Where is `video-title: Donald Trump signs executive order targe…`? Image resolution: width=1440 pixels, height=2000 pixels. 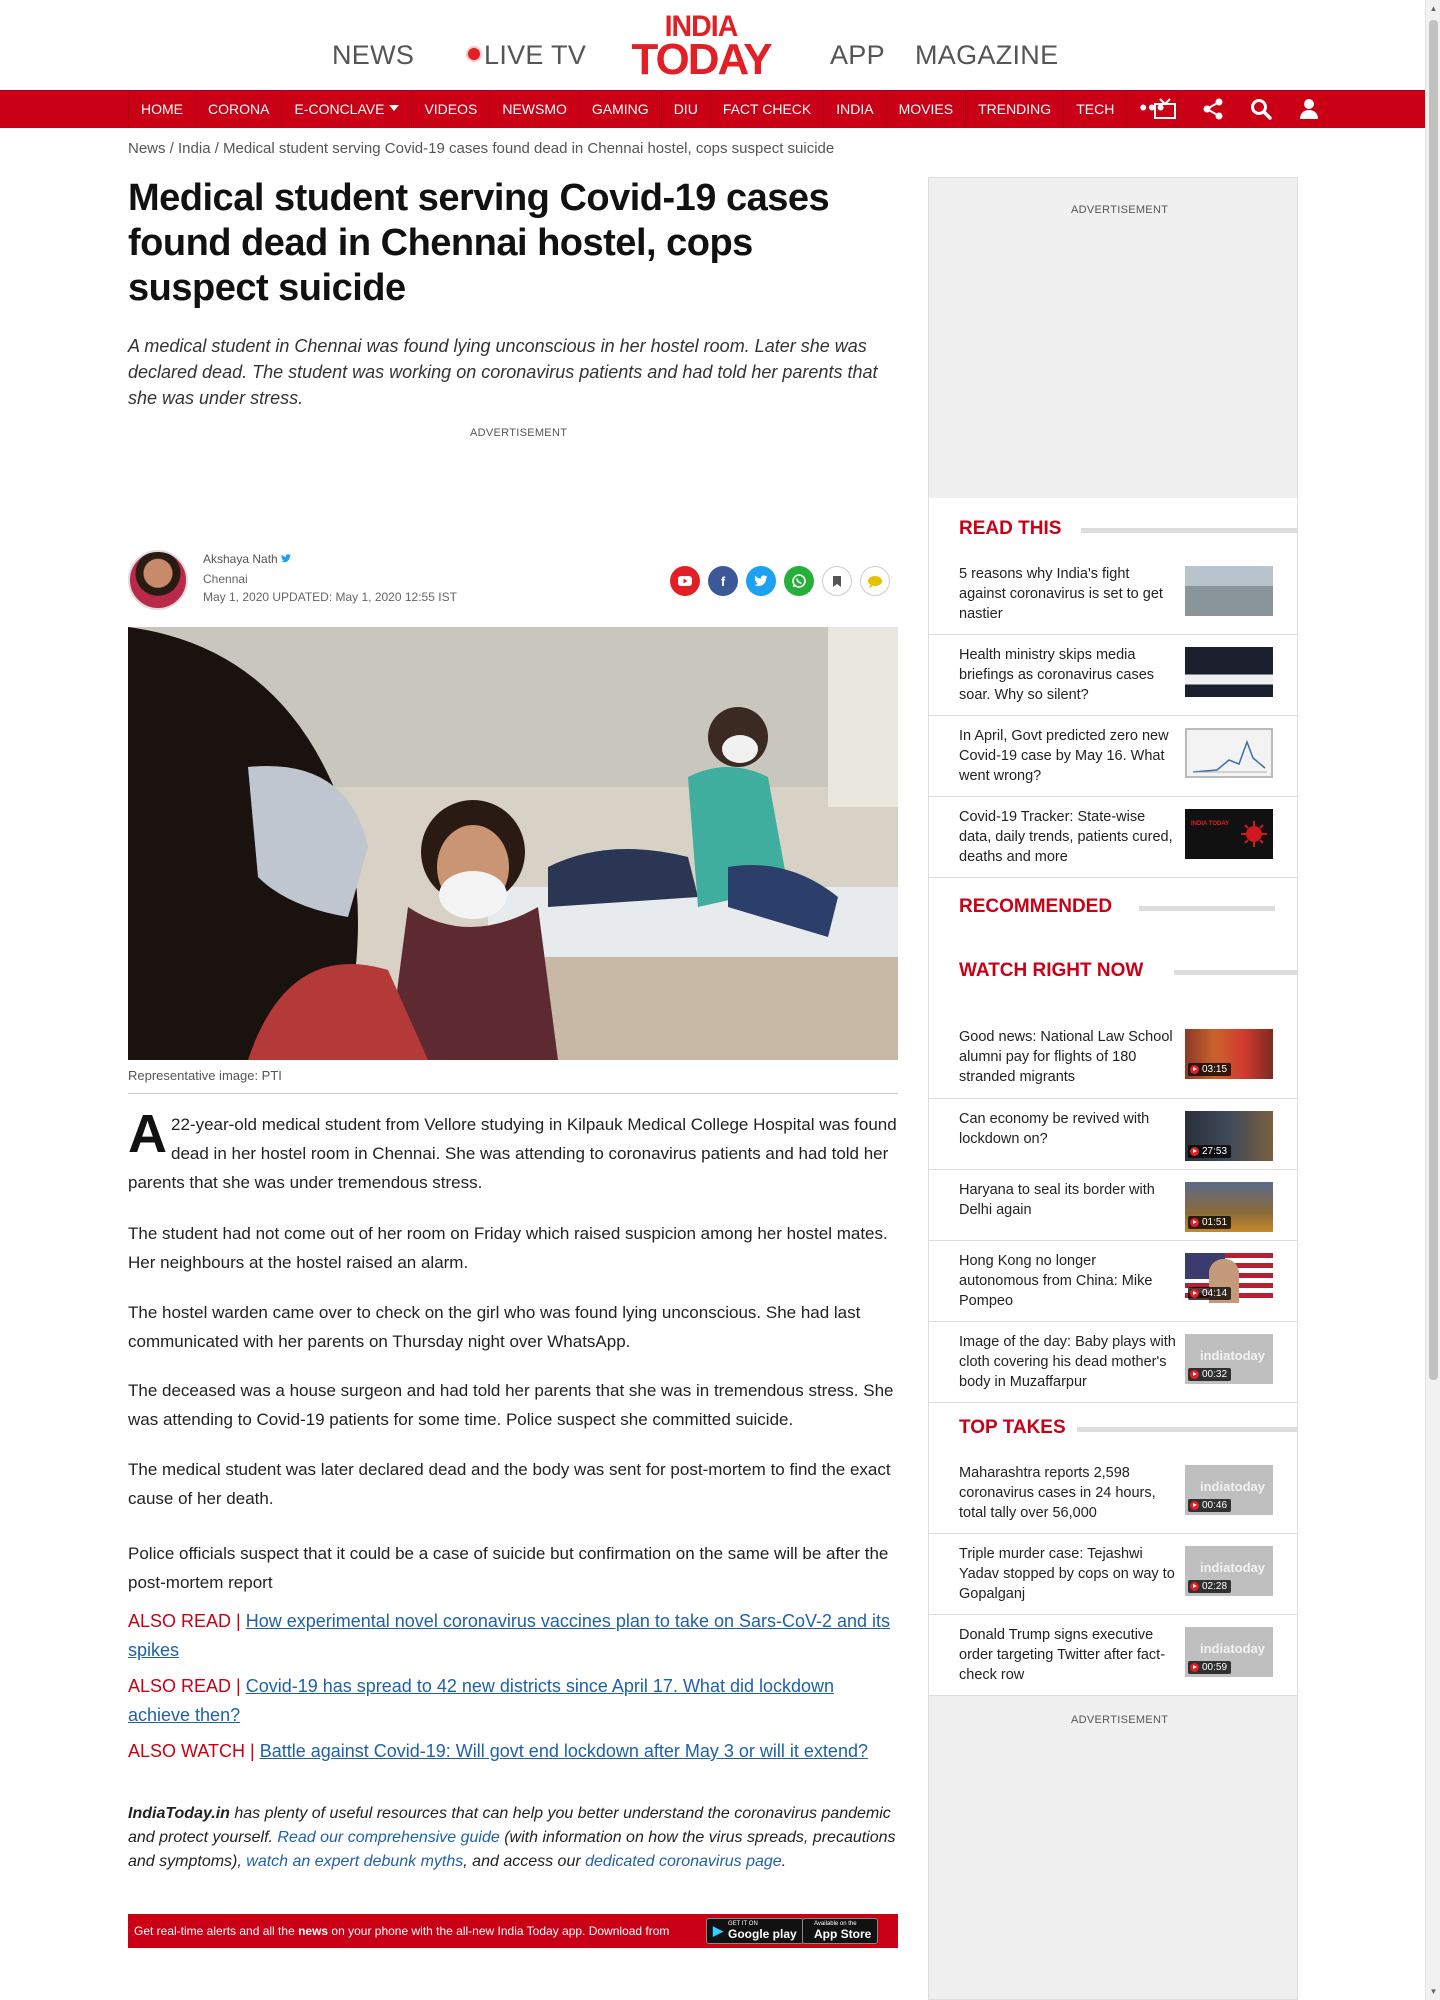
video-title: Donald Trump signs executive order targe… is located at coordinates (1062, 1655).